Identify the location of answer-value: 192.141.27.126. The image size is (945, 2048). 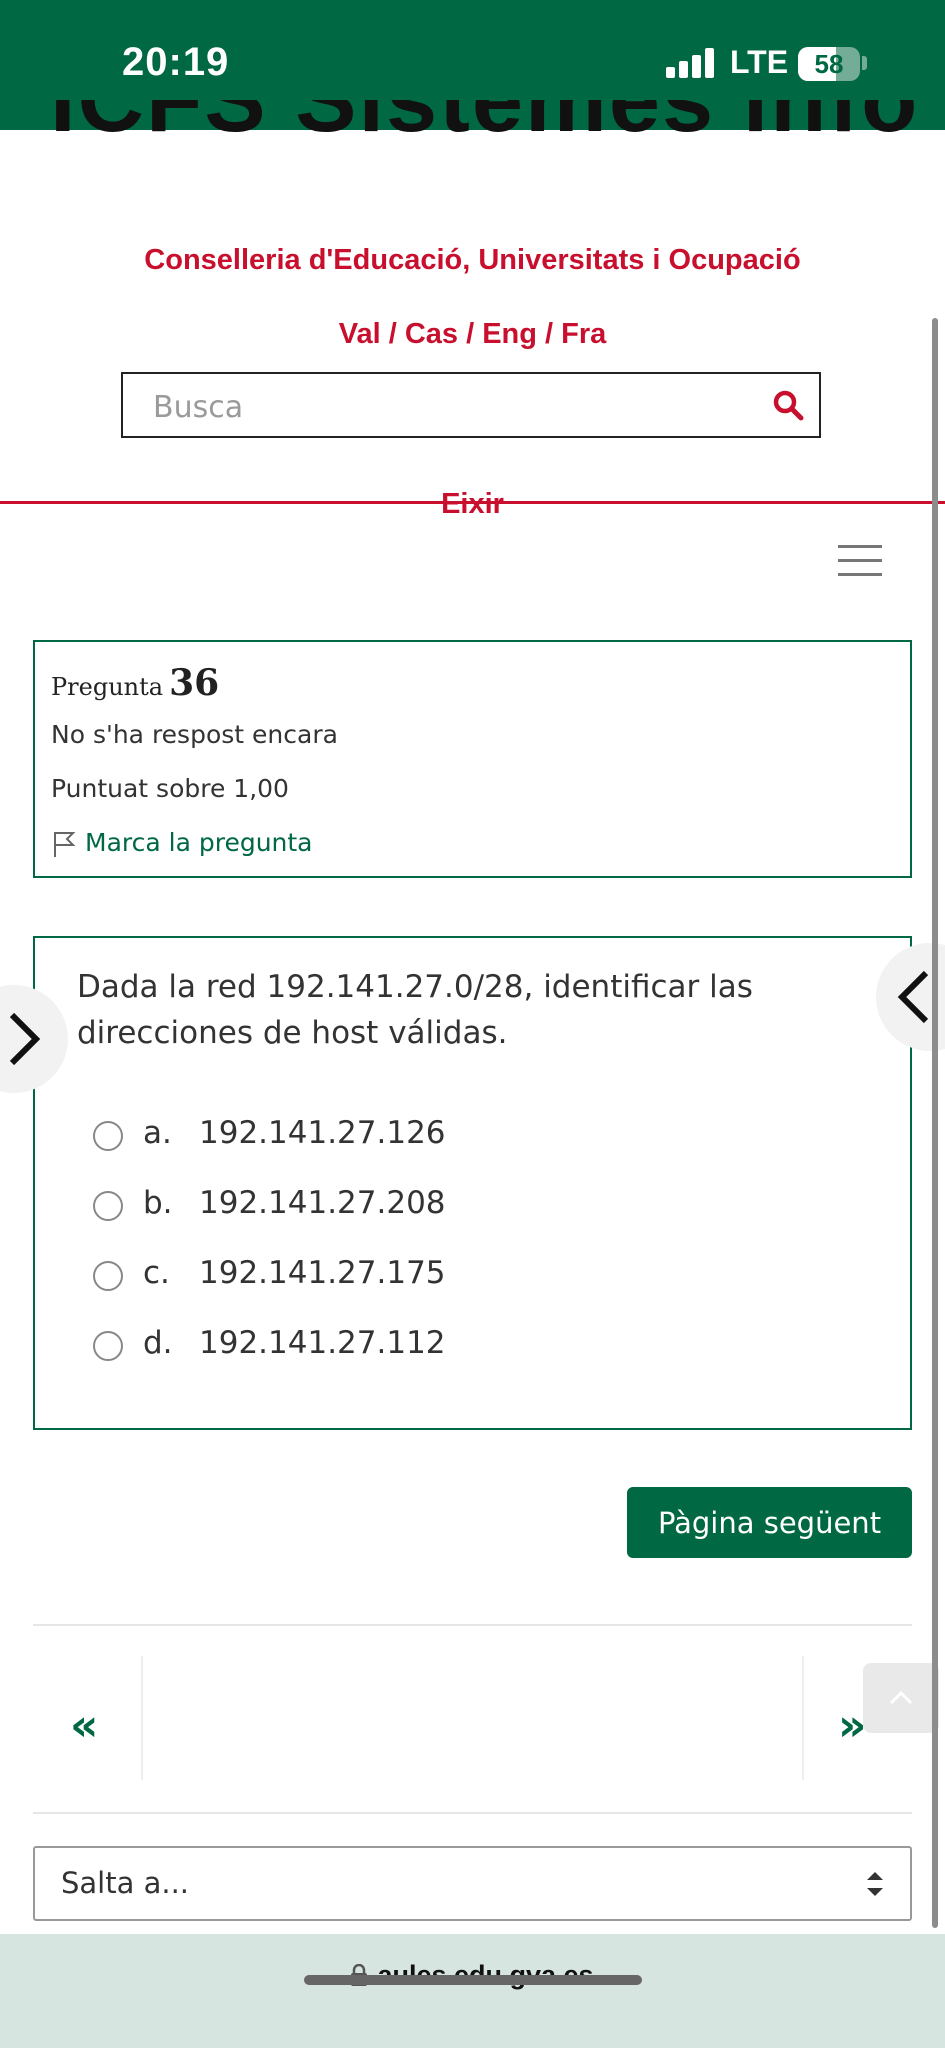
(322, 1133).